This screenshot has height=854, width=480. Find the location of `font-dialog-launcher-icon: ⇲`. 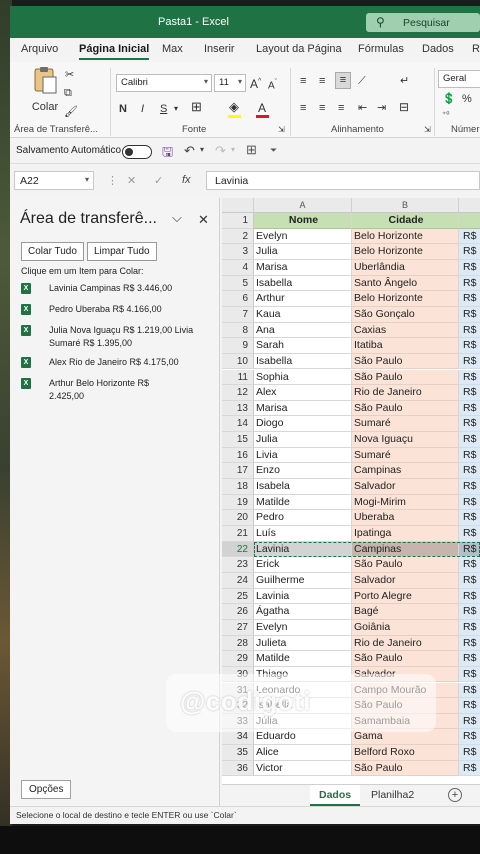

font-dialog-launcher-icon: ⇲ is located at coordinates (281, 130).